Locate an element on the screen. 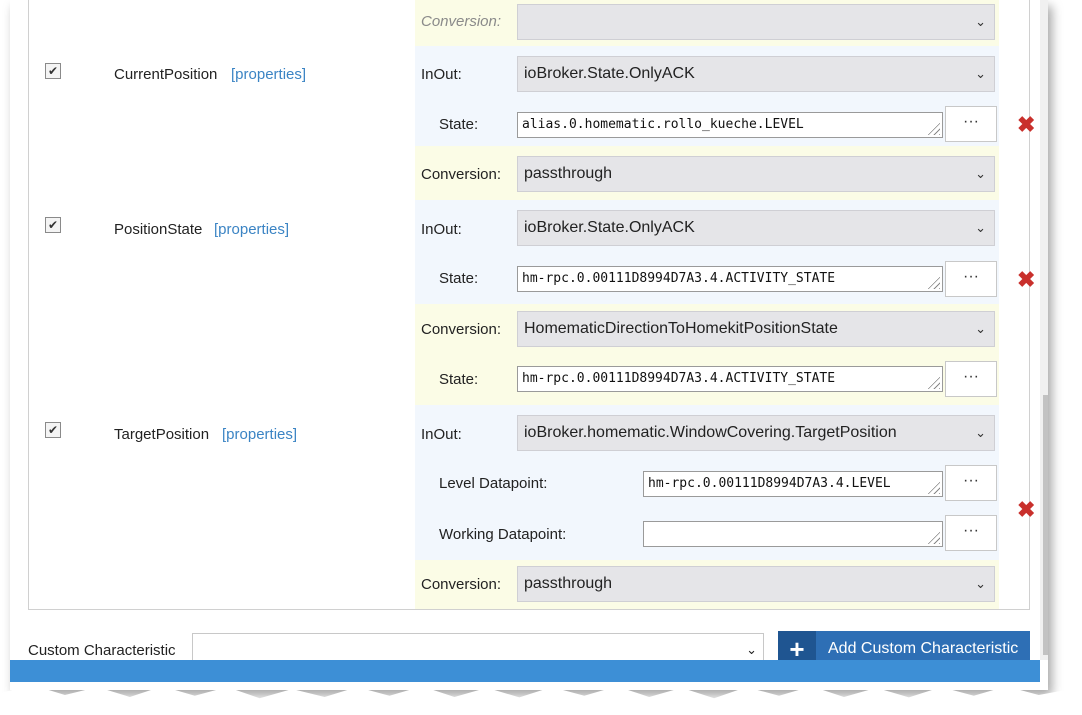  state-input: alias.0.homematic.rollo_kueche.LEVEL is located at coordinates (730, 125).